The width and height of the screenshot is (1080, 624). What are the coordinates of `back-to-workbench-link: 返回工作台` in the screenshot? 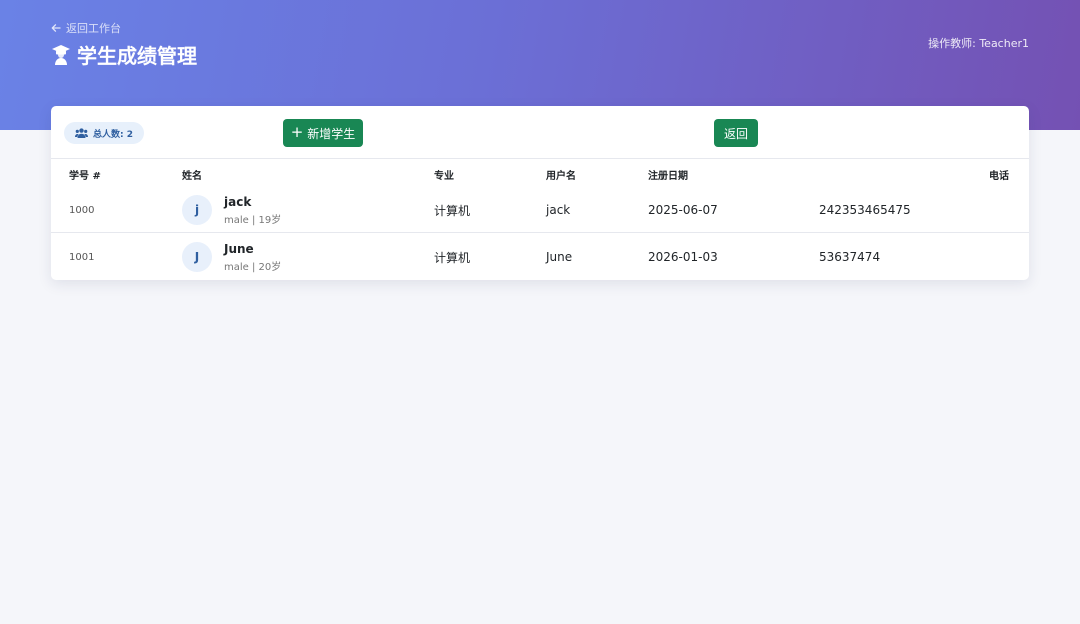 It's located at (86, 28).